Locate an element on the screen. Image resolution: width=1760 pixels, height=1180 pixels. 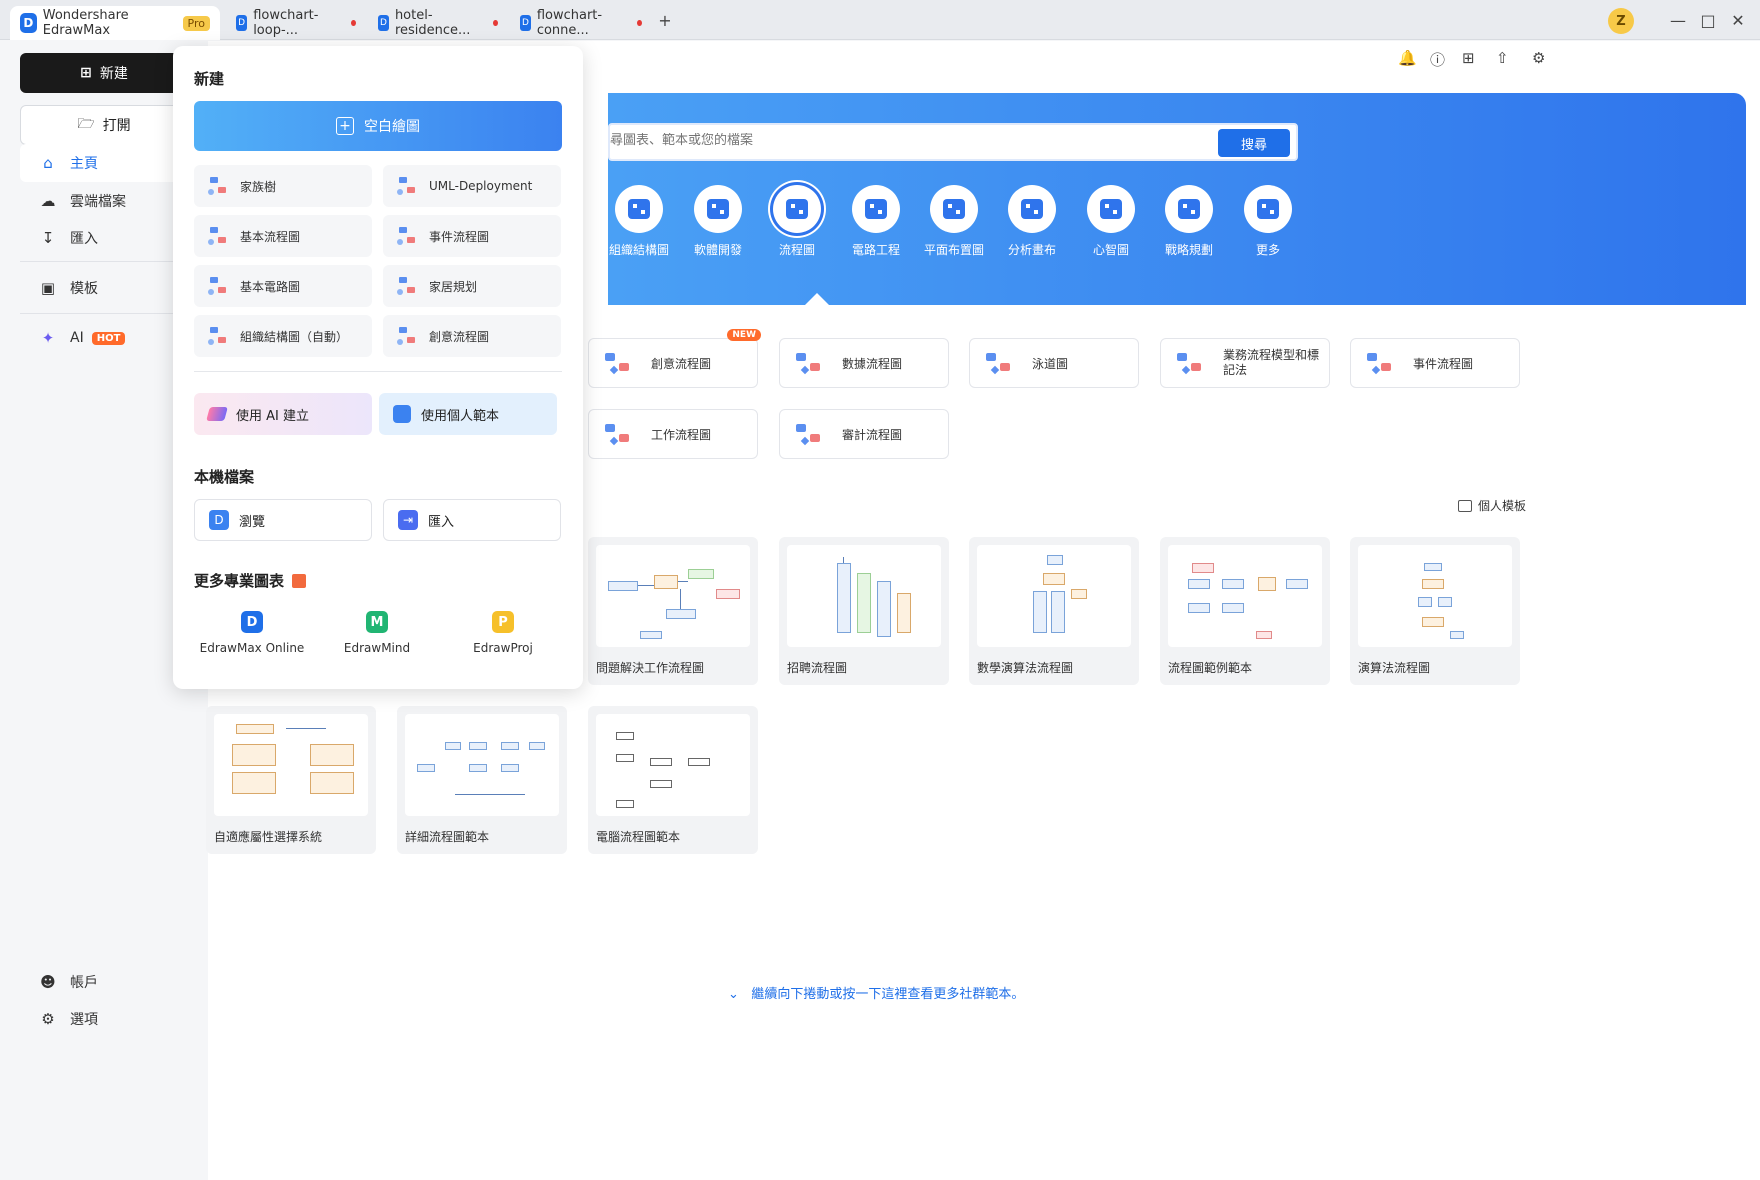
type-card-bpmn: 業務流程模型和標記法 is located at coordinates (1245, 363).